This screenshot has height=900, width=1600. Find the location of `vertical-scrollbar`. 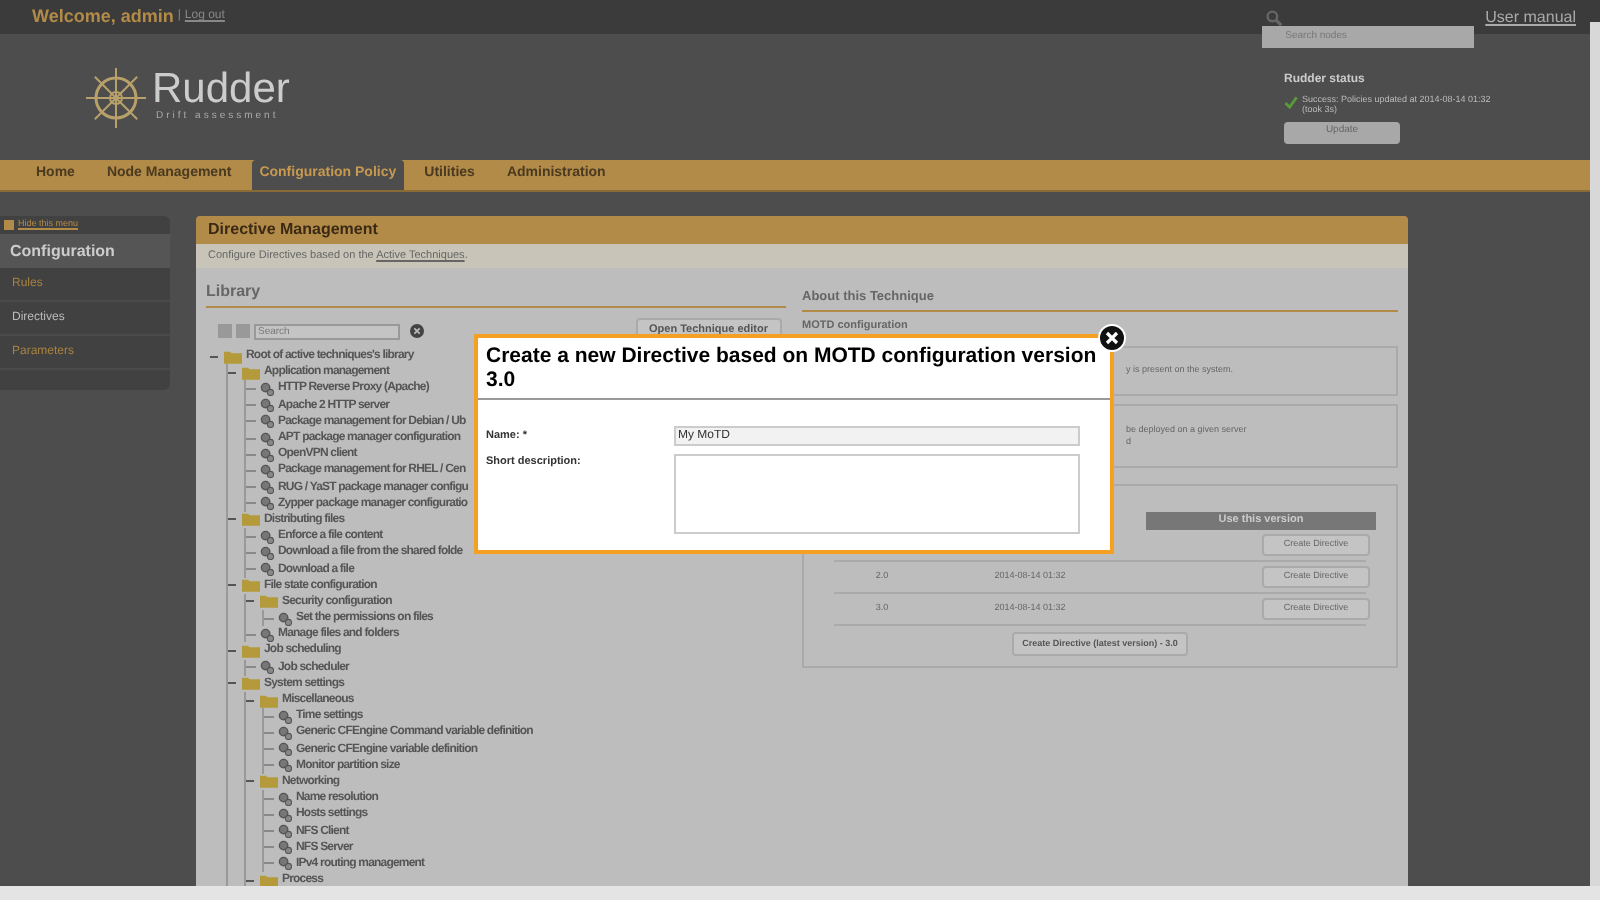

vertical-scrollbar is located at coordinates (1595, 454).